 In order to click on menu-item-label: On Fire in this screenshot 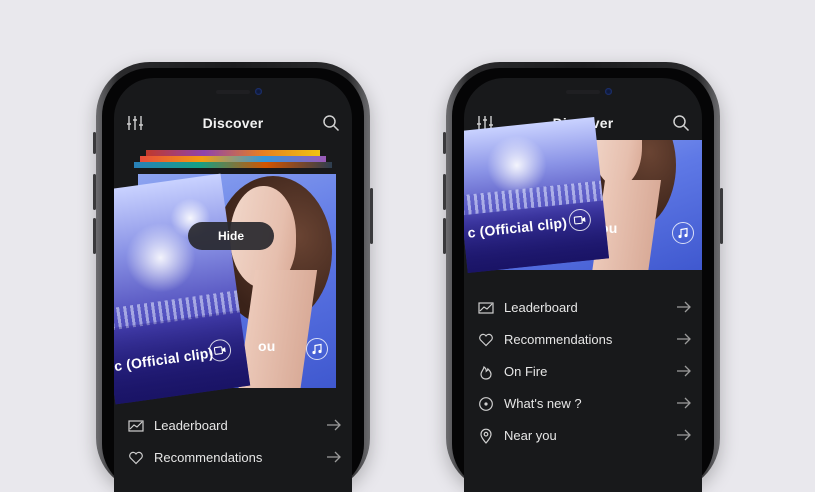, I will do `click(526, 371)`.